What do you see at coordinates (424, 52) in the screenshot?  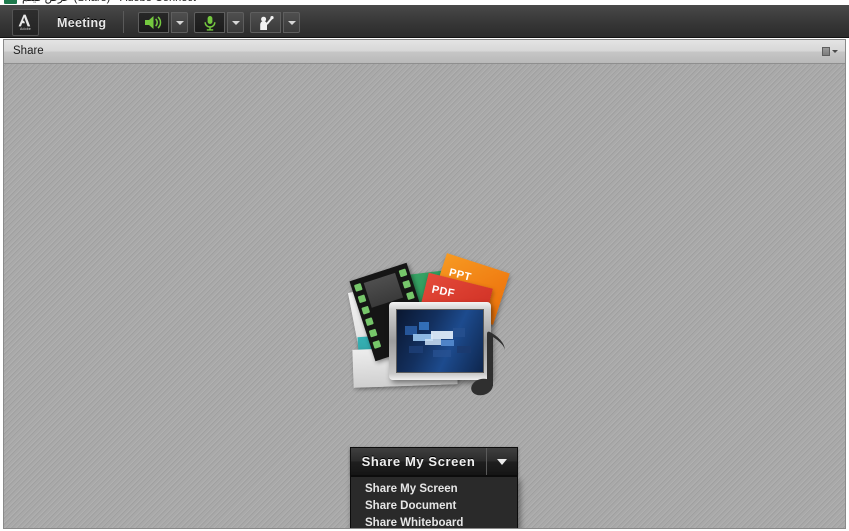 I see `share-pod-title-bar: Share` at bounding box center [424, 52].